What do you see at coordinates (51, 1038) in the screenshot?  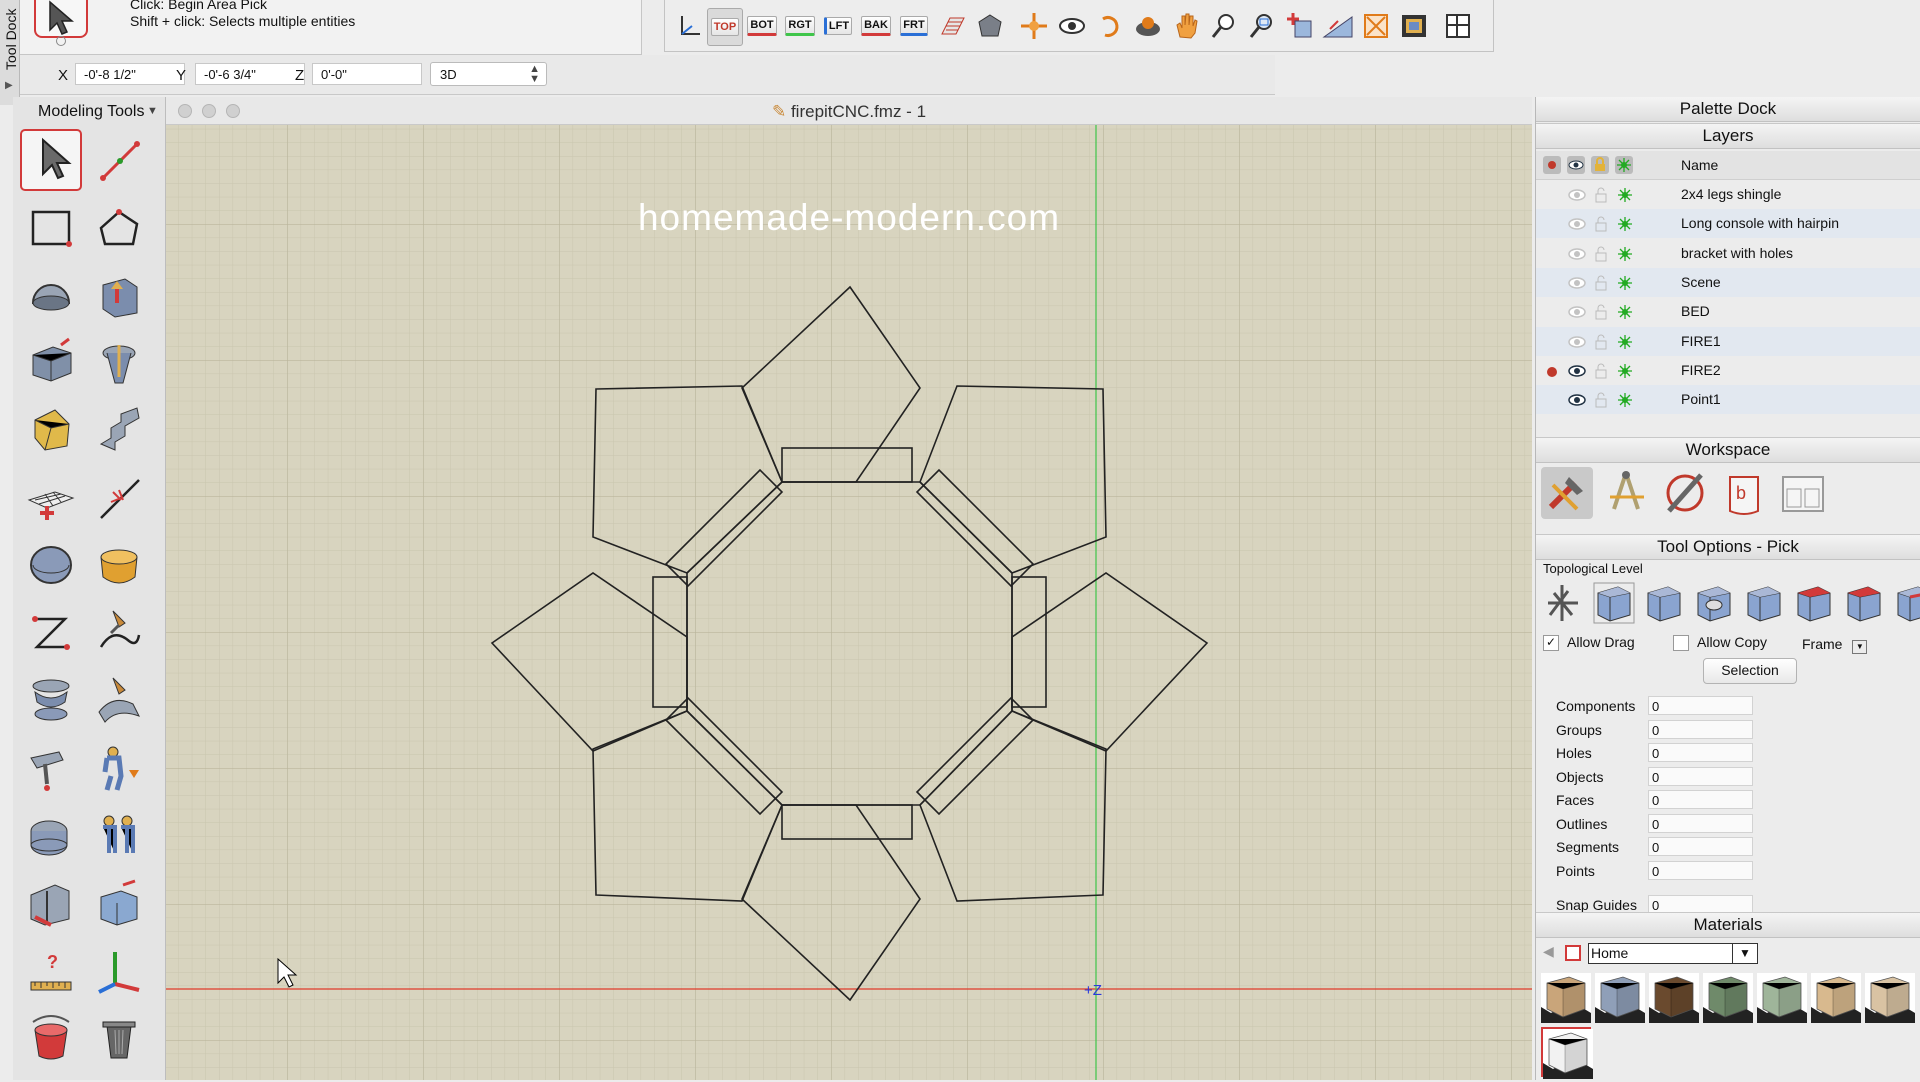 I see `paint-bucket-icon` at bounding box center [51, 1038].